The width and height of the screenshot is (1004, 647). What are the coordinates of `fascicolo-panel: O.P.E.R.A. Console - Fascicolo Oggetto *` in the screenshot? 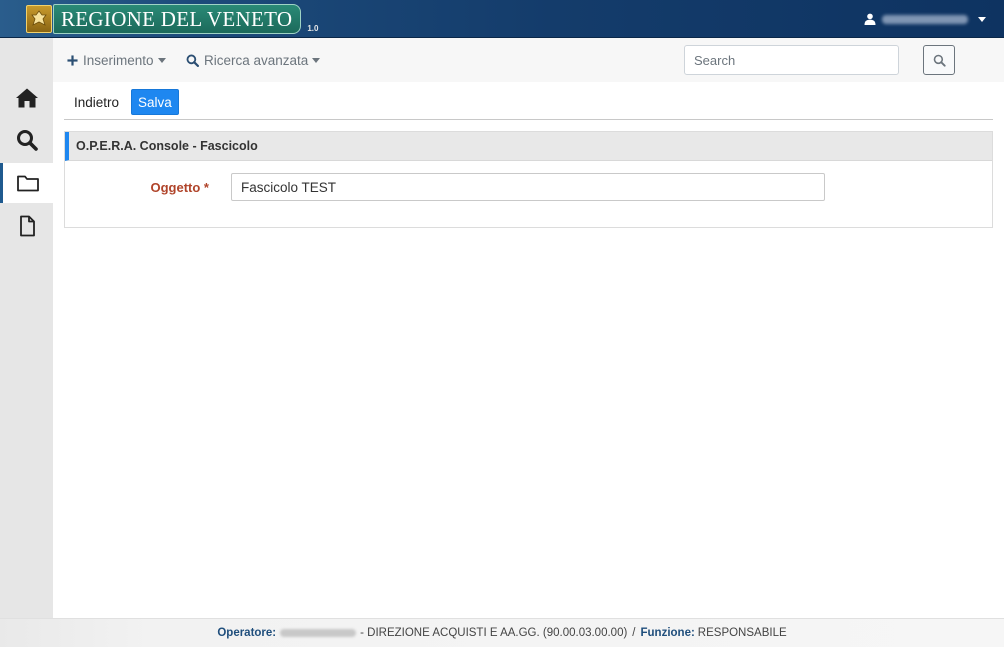 It's located at (528, 179).